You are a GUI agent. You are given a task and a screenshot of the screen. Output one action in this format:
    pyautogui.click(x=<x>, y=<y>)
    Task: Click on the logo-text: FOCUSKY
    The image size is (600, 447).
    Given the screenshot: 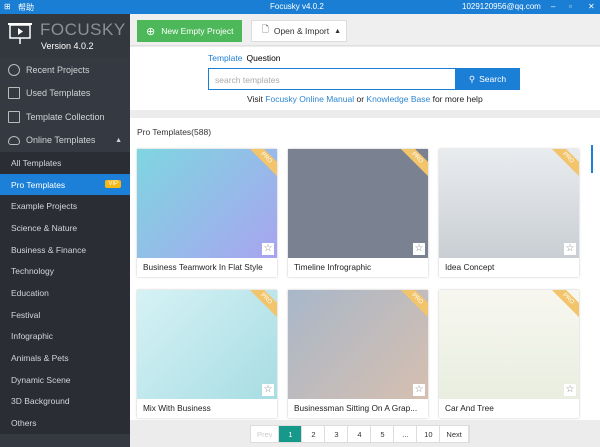 What is the action you would take?
    pyautogui.click(x=83, y=29)
    